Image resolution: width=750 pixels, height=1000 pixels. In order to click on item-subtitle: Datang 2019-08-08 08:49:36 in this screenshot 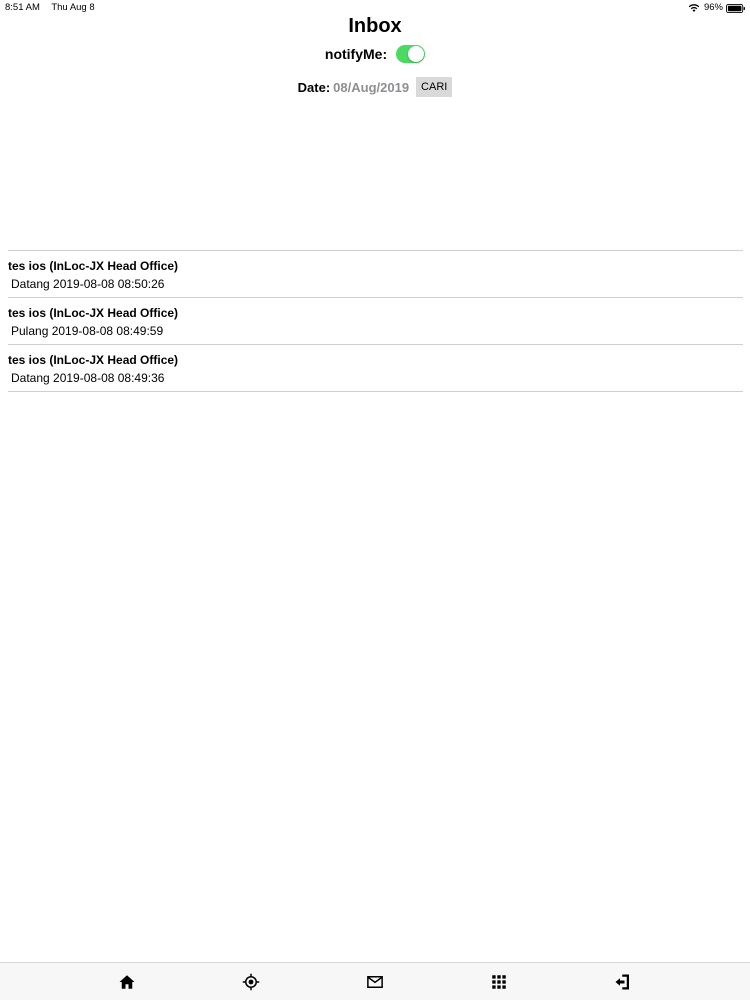, I will do `click(88, 378)`.